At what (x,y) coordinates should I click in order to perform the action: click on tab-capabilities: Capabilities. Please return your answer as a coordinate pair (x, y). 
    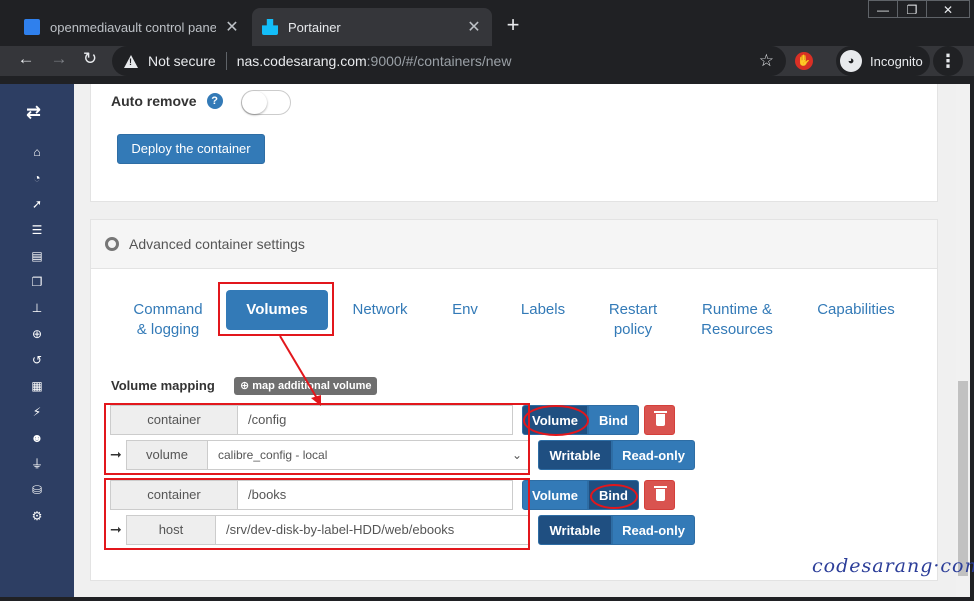
    Looking at the image, I should click on (856, 310).